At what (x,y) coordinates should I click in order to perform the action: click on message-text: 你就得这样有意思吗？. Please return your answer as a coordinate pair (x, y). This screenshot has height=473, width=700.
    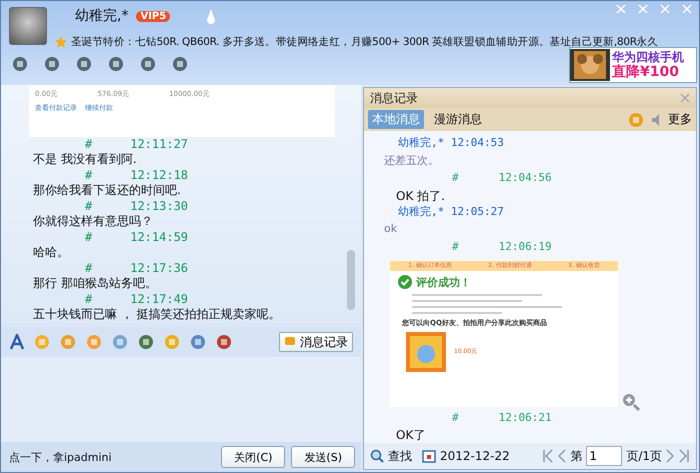
    Looking at the image, I should click on (93, 221).